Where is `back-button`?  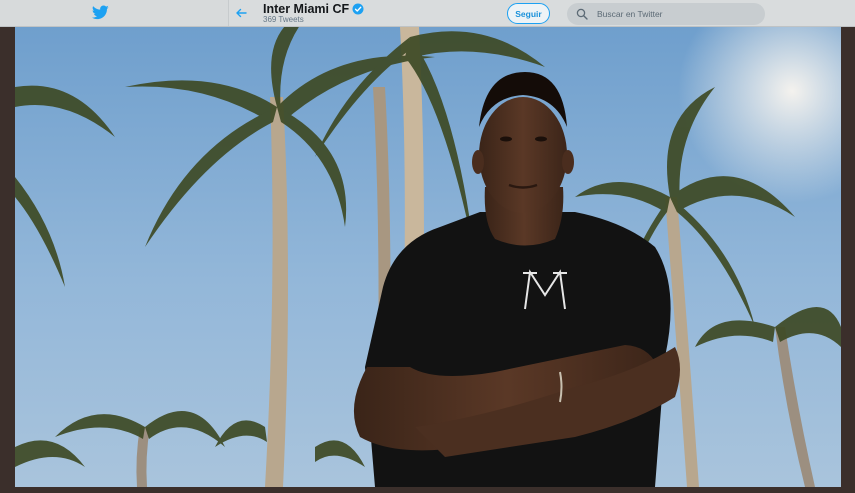 back-button is located at coordinates (241, 13).